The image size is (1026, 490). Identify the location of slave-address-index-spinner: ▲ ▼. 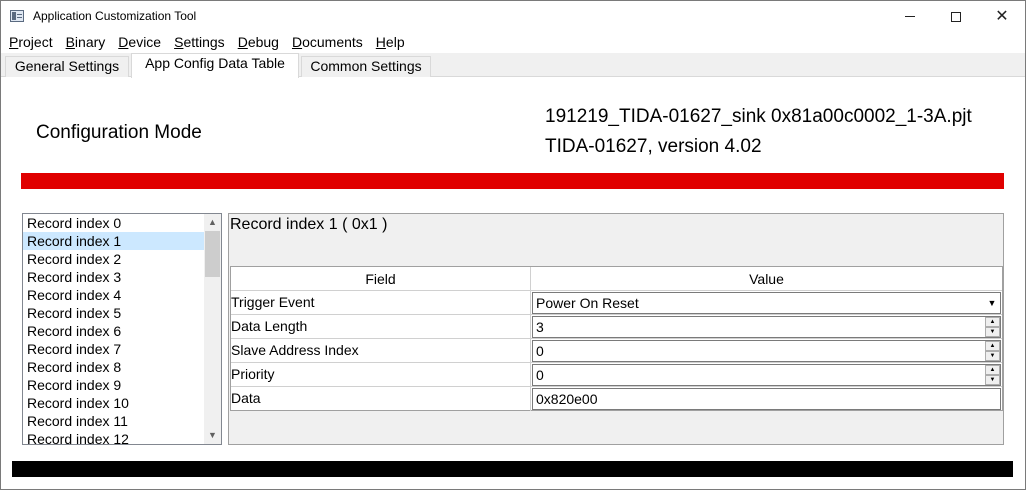
(992, 351).